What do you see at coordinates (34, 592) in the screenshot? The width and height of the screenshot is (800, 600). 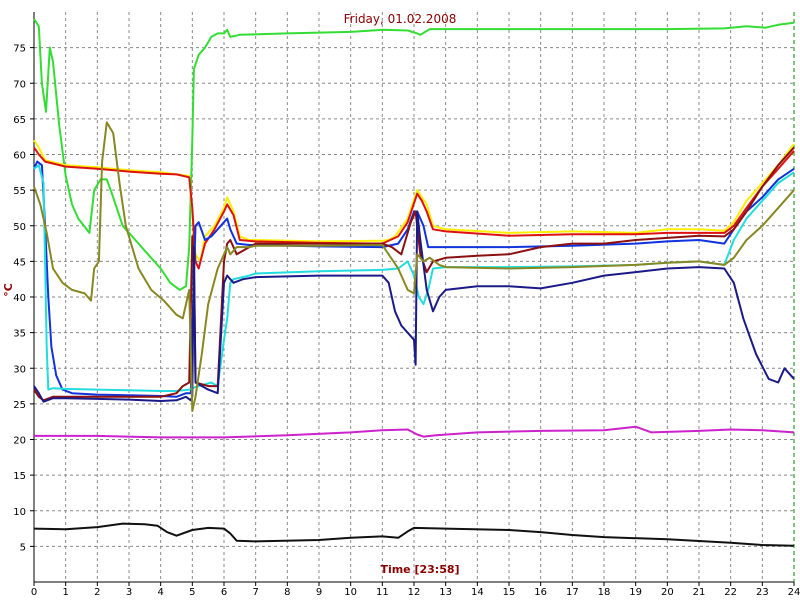 I see `x-tick-label: 0` at bounding box center [34, 592].